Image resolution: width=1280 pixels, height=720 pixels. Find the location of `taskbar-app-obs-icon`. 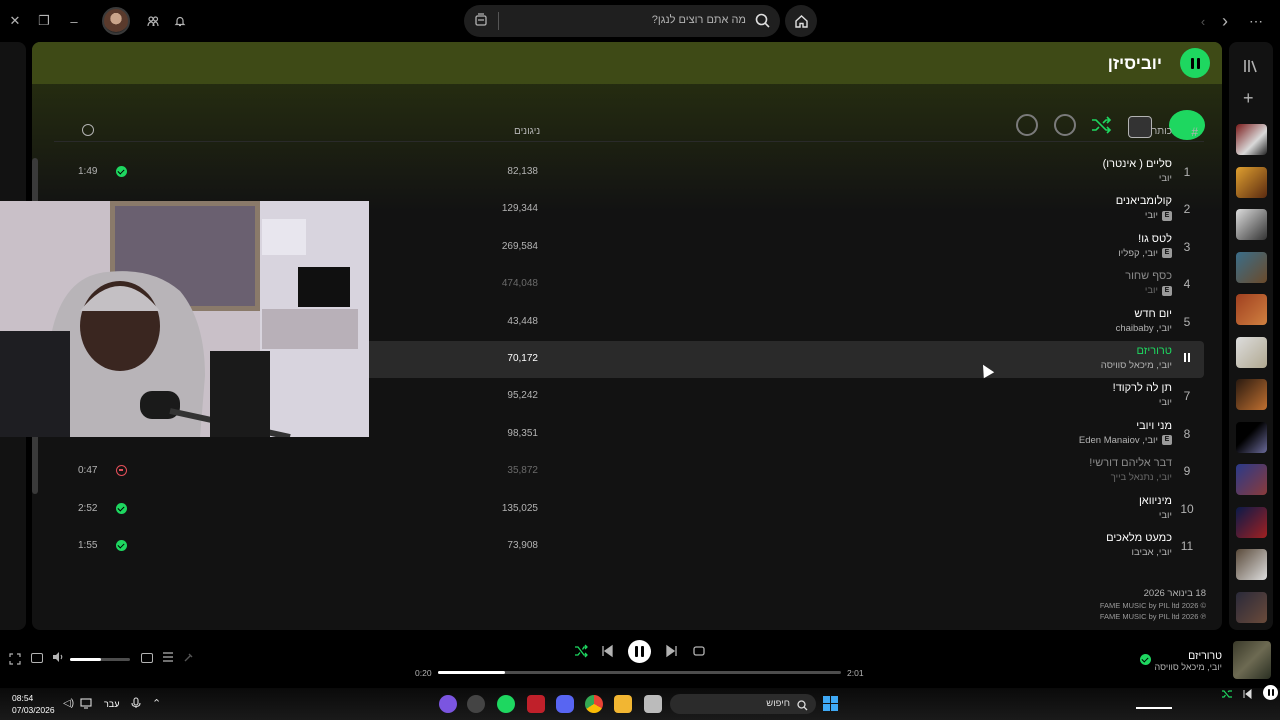

taskbar-app-obs-icon is located at coordinates (476, 704).